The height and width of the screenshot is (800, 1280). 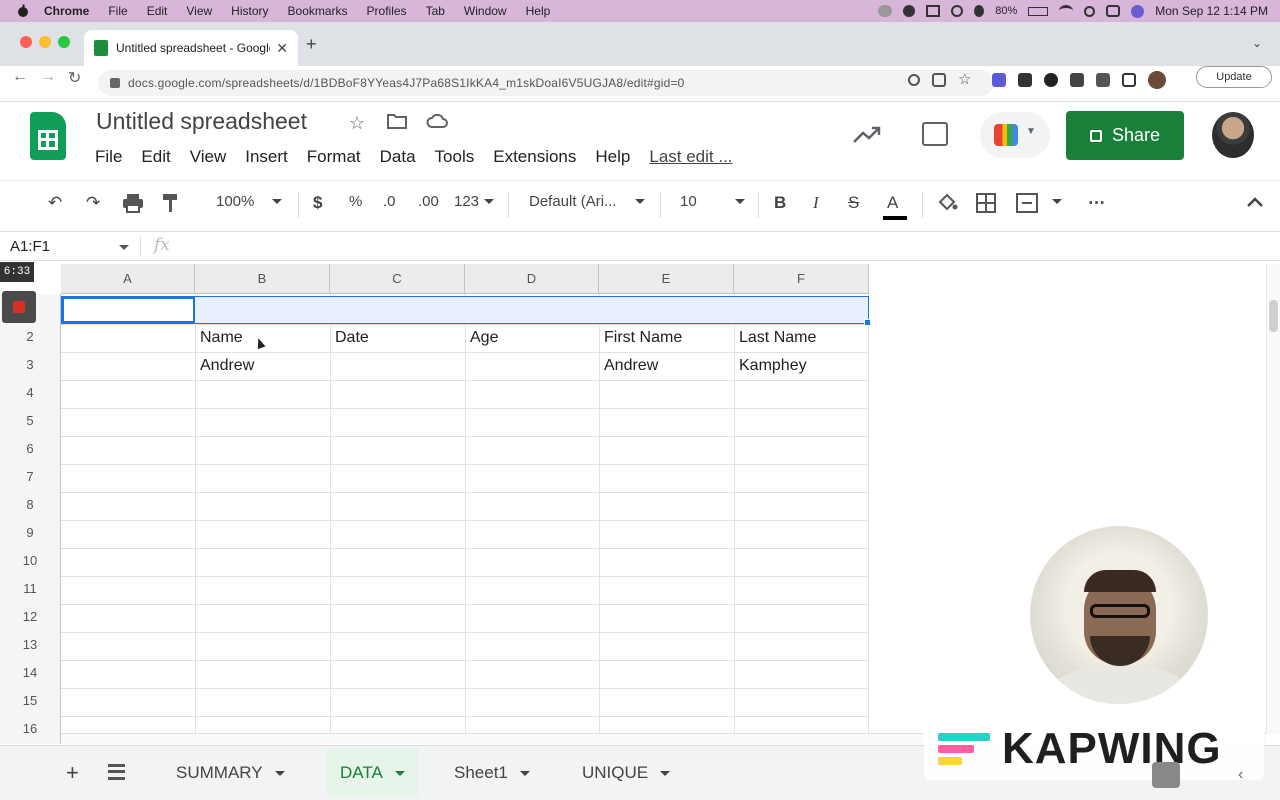 What do you see at coordinates (939, 80) in the screenshot?
I see `share-page-icon` at bounding box center [939, 80].